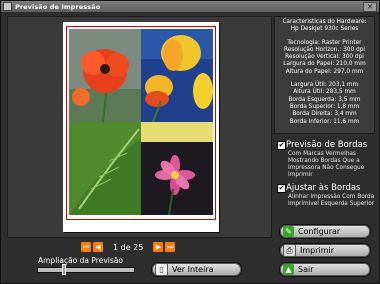  I want to click on horizontal-resolution: Resolução Horizon.: 300 dpi, so click(324, 49).